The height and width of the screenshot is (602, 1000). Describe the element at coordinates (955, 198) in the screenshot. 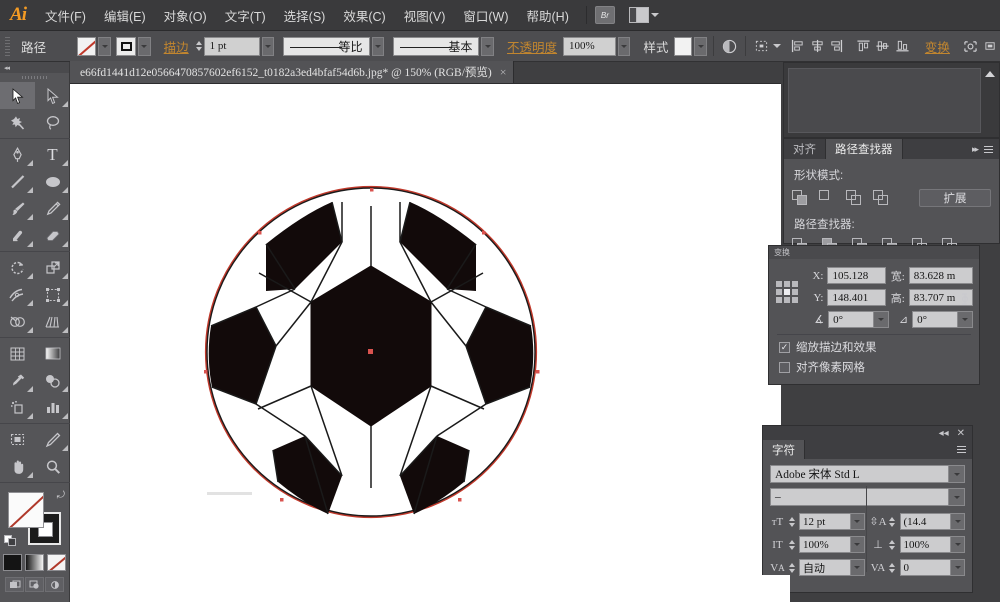

I see `expand-button: 扩展` at that location.